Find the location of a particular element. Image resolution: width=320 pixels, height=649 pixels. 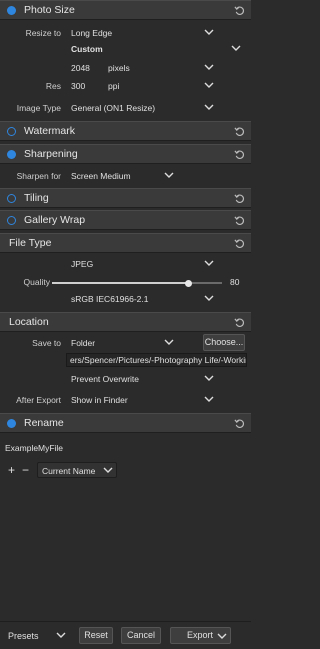

gallery-wrap-header: Gallery Wrap is located at coordinates (125, 220).